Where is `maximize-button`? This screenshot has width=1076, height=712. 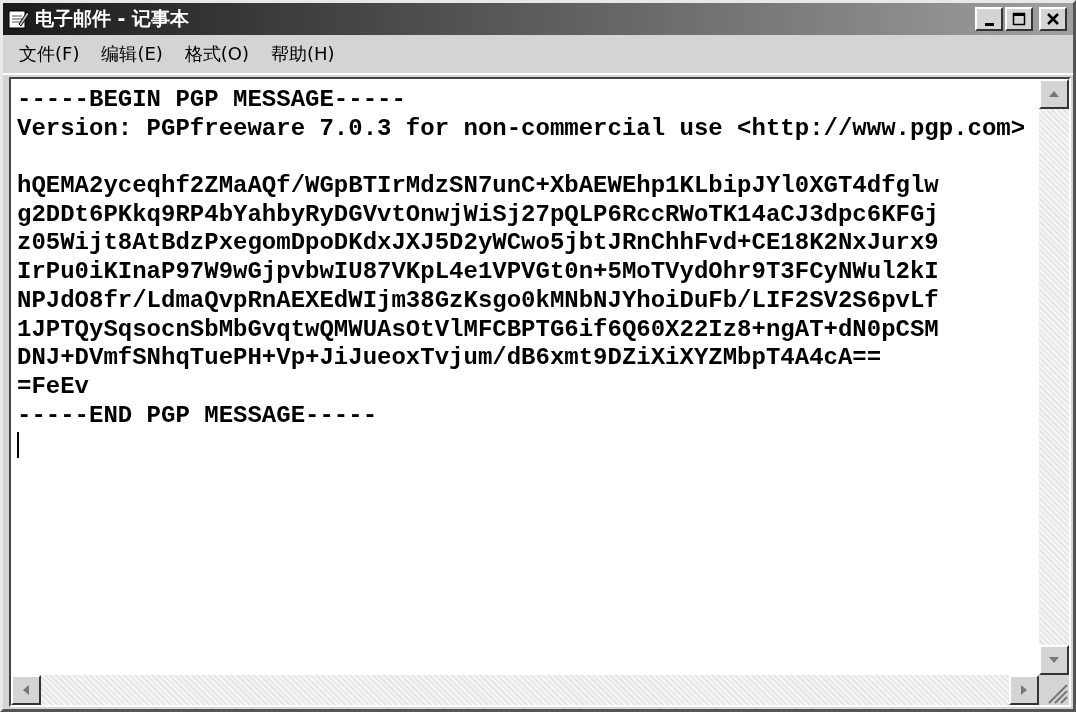
maximize-button is located at coordinates (1019, 19).